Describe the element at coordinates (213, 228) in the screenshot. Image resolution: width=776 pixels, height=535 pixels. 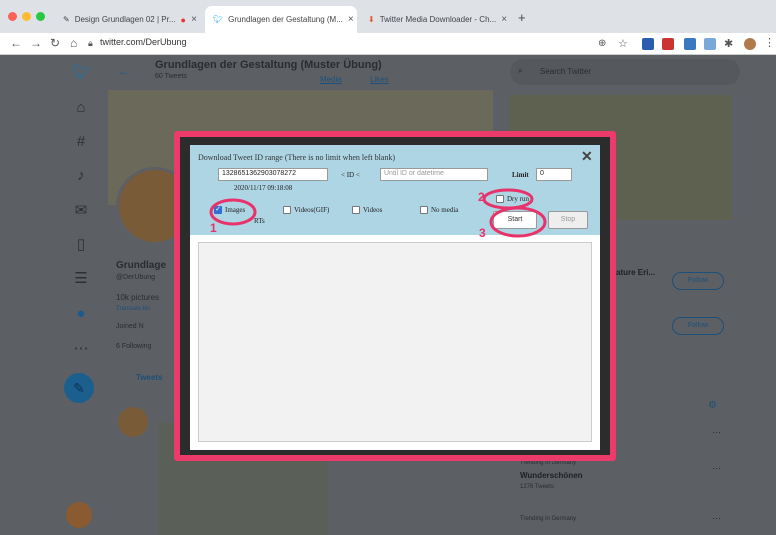
I see `annotation-number: 1` at that location.